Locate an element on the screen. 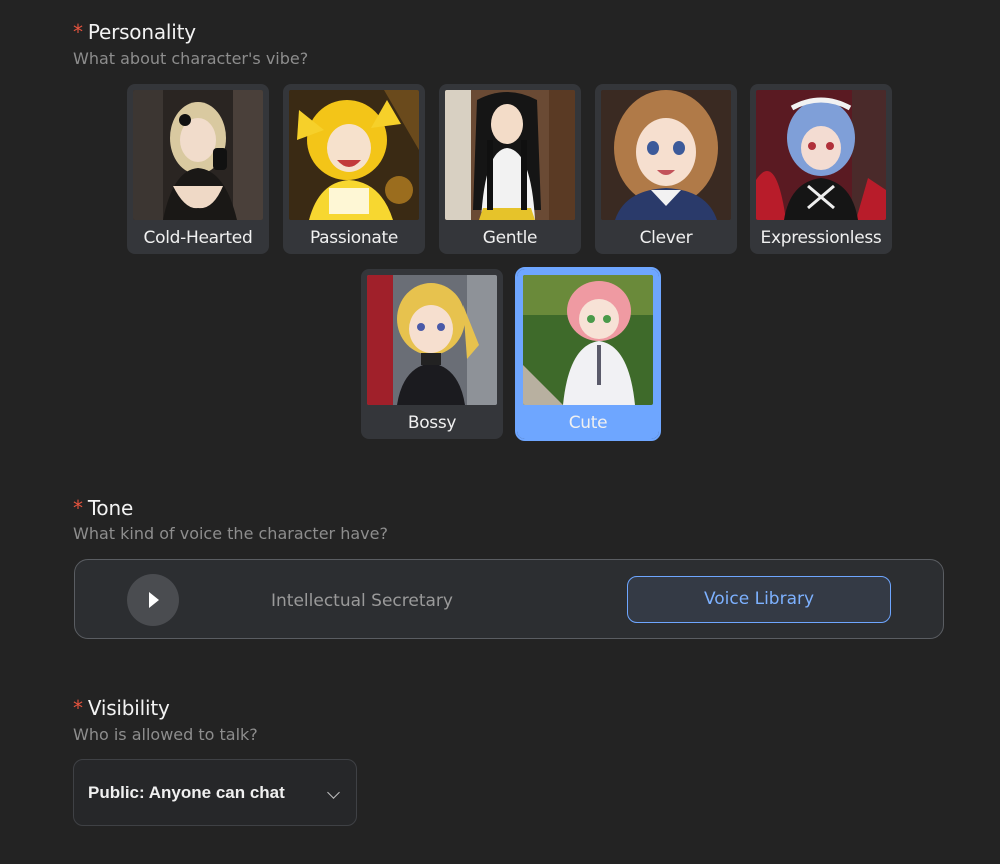 This screenshot has height=864, width=1000. visibility-selected-value: Public: Anyone can chat is located at coordinates (186, 792).